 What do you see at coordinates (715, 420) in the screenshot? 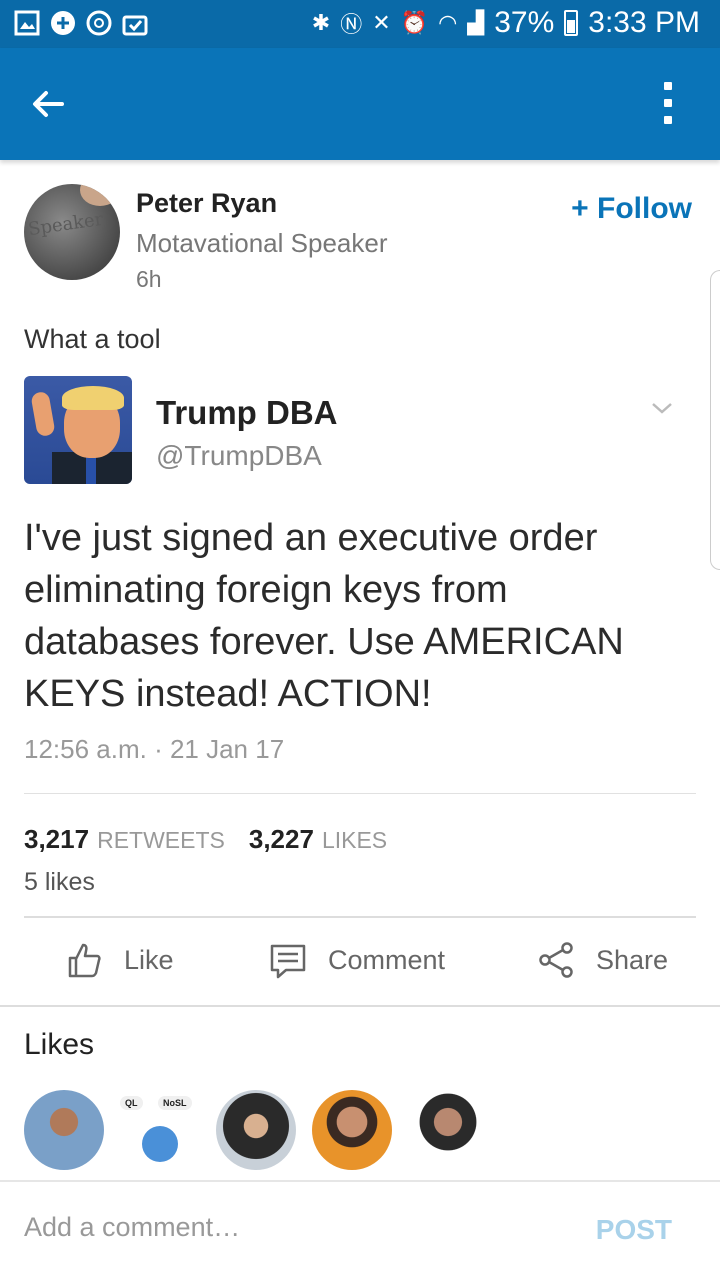
I see `edge-panel-handle` at bounding box center [715, 420].